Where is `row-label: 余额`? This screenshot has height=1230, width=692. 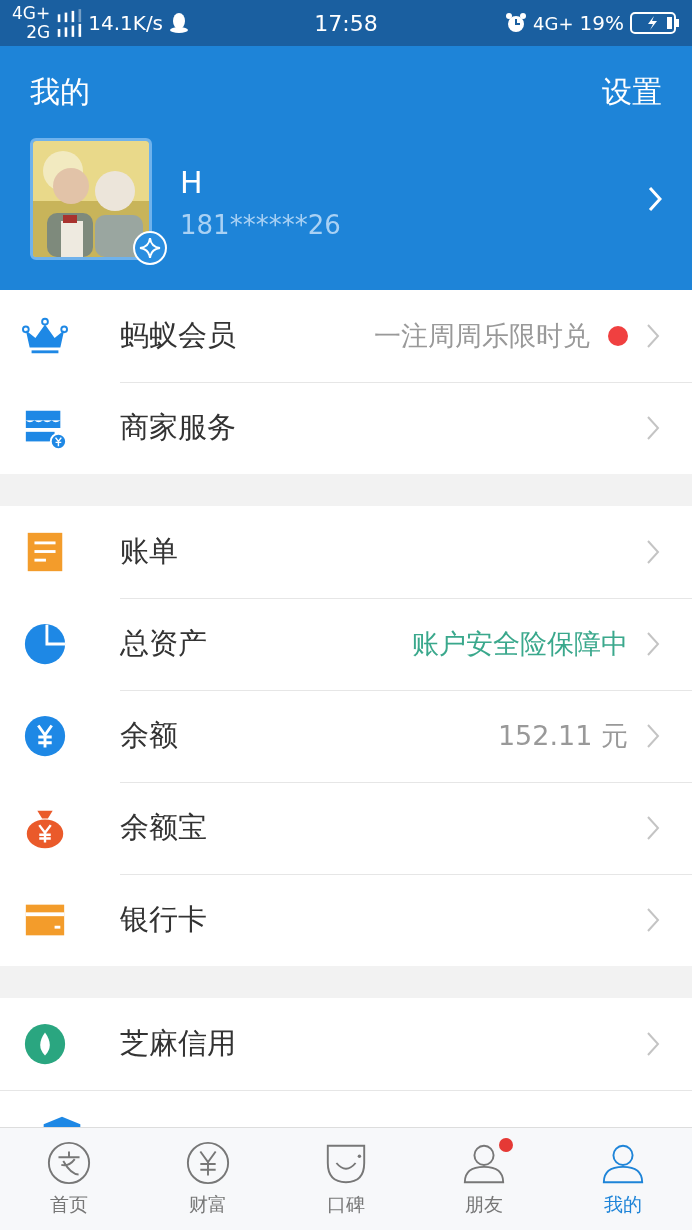
row-label: 余额 is located at coordinates (149, 735).